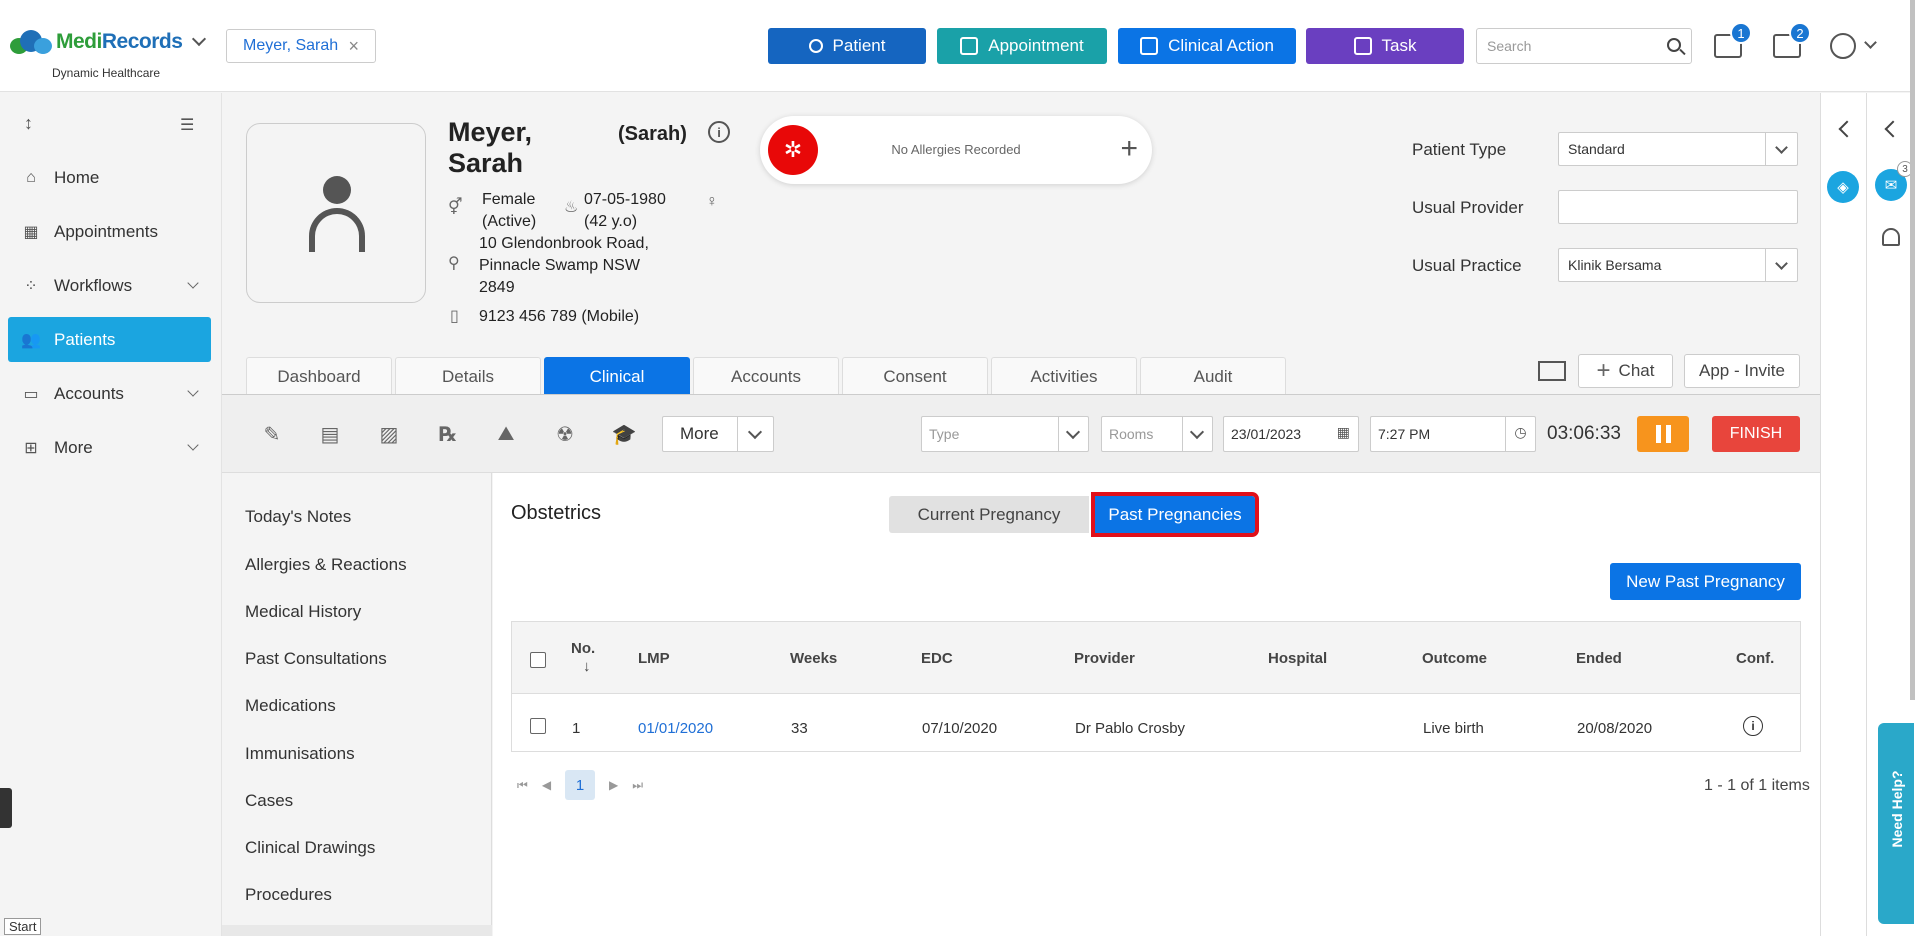  I want to click on envelope-icon, so click(1552, 371).